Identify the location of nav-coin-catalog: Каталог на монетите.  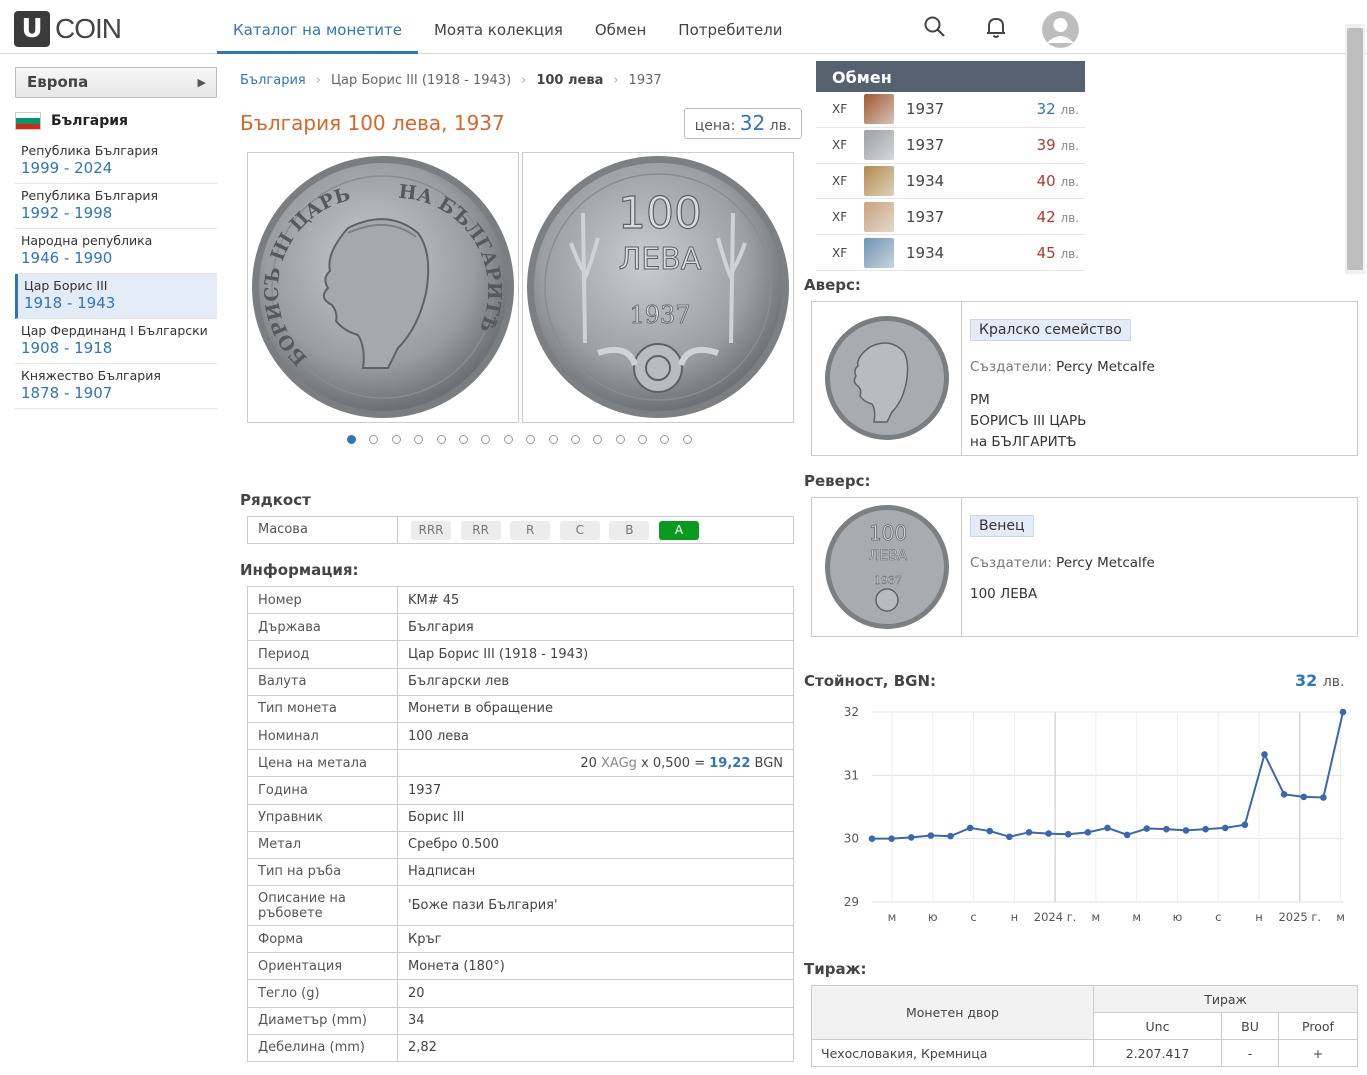
(317, 27).